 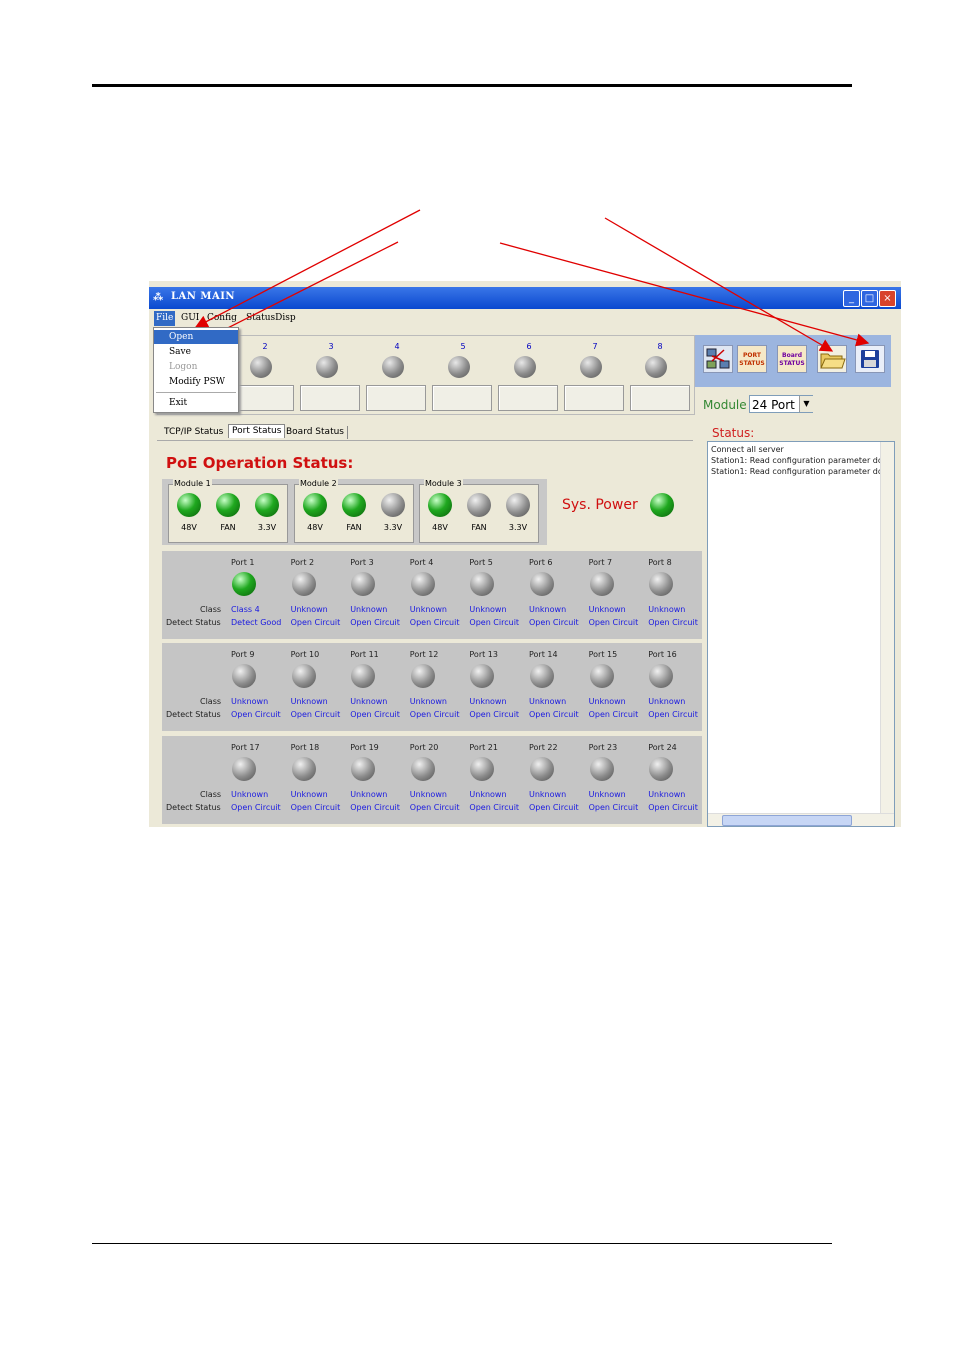 What do you see at coordinates (543, 747) in the screenshot?
I see `port-name: Port 22` at bounding box center [543, 747].